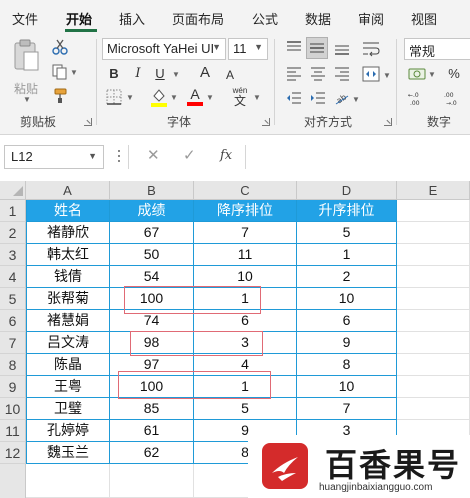  What do you see at coordinates (13, 343) in the screenshot?
I see `row-header: 7` at bounding box center [13, 343].